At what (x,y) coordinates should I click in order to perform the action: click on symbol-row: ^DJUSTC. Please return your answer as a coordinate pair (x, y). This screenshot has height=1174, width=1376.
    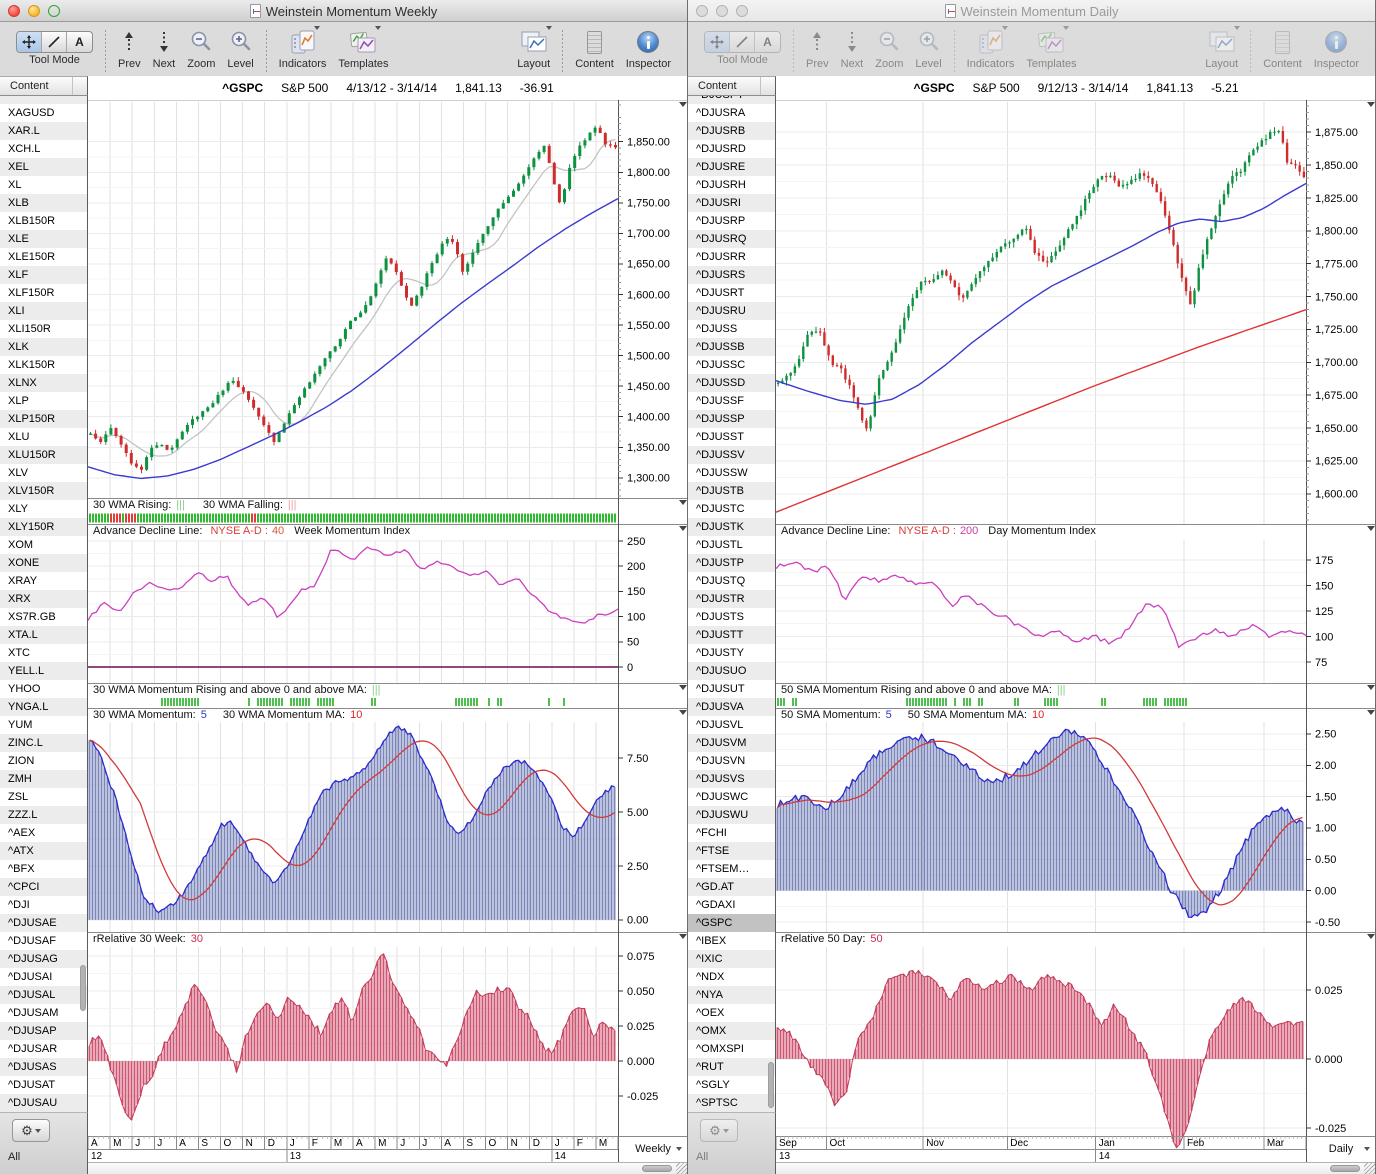
    Looking at the image, I should click on (731, 509).